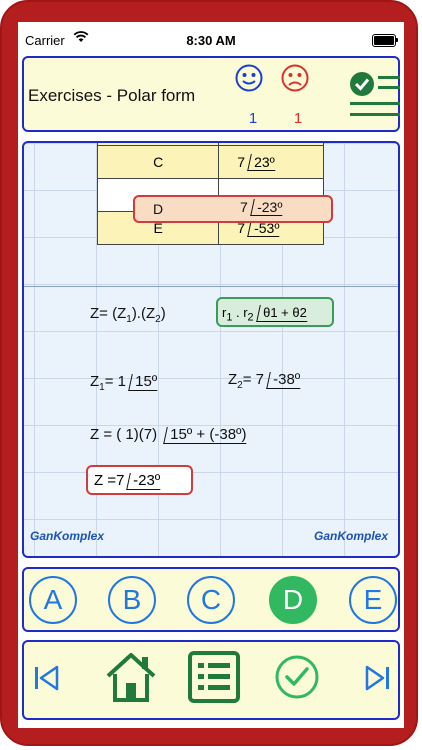 The width and height of the screenshot is (422, 750). I want to click on clock: 8:30 AM, so click(211, 40).